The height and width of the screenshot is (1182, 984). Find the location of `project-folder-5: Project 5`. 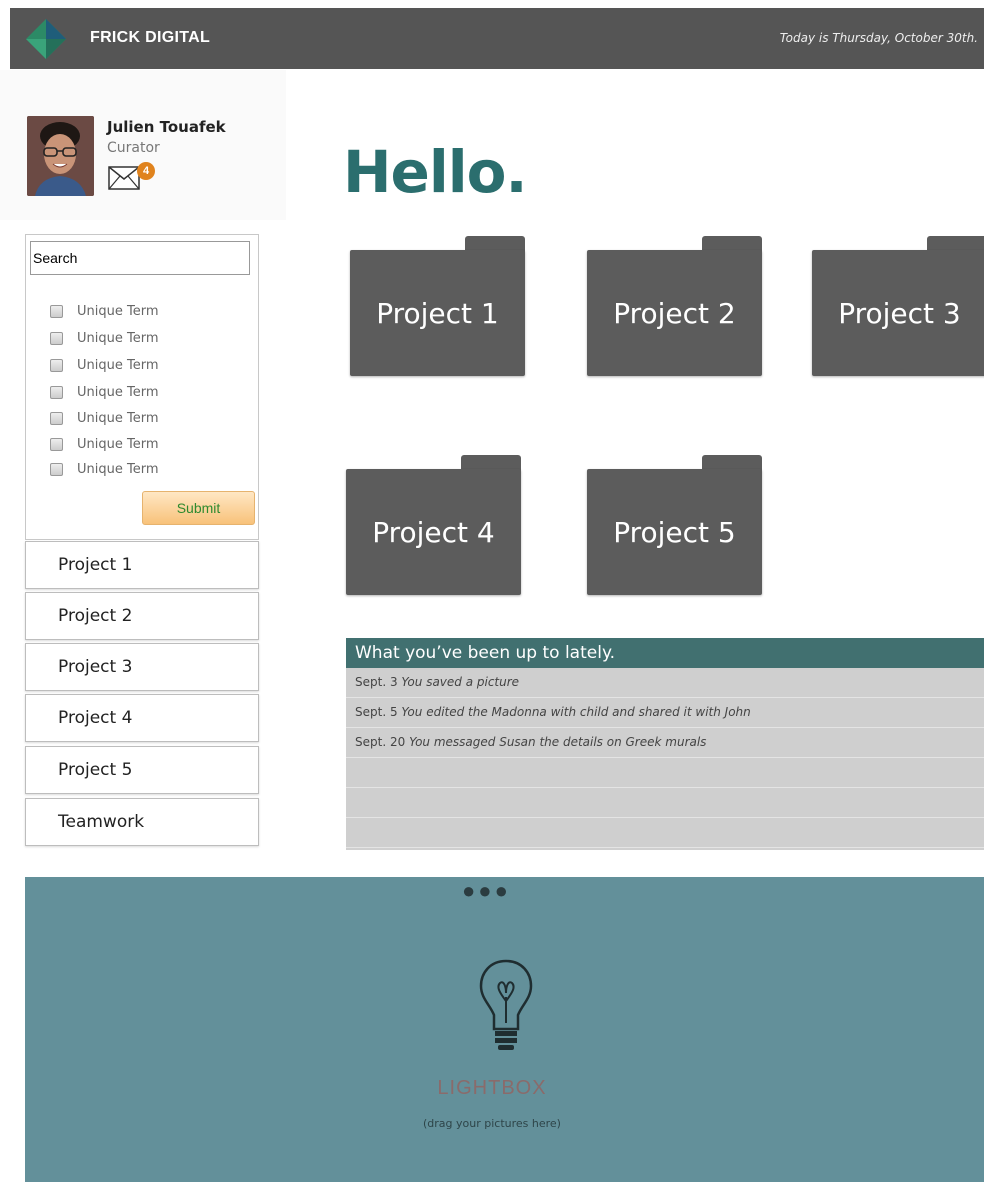

project-folder-5: Project 5 is located at coordinates (674, 525).